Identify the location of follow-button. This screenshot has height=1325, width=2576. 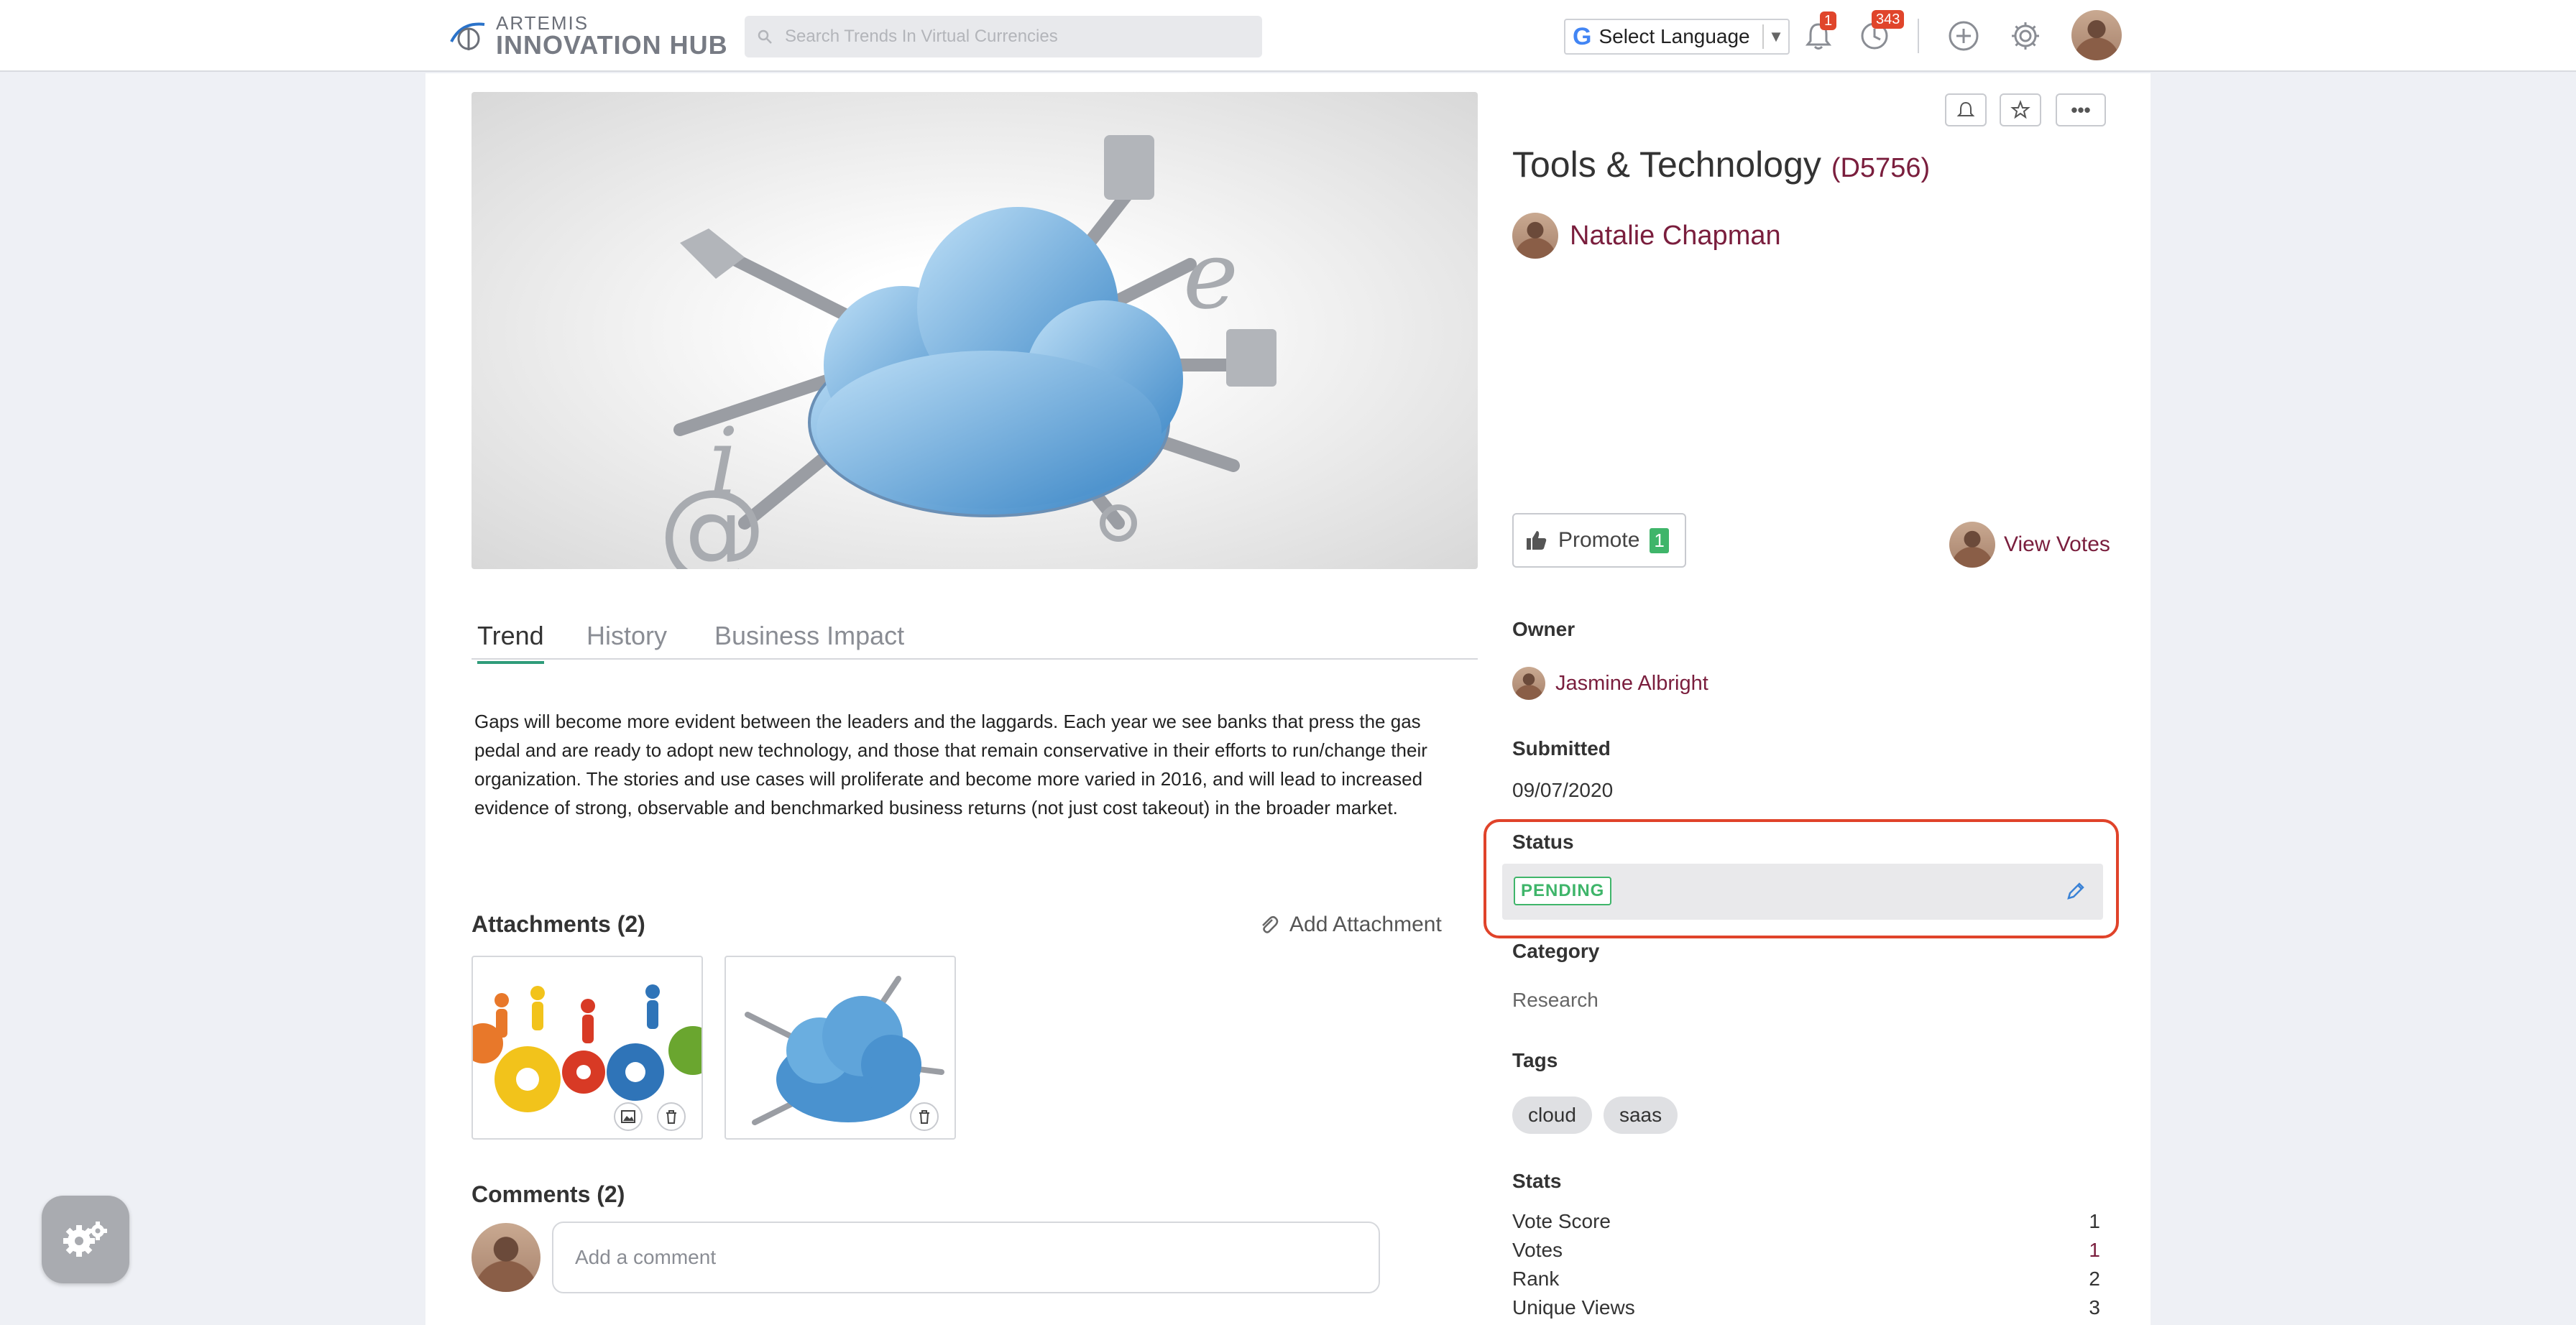
(1966, 109).